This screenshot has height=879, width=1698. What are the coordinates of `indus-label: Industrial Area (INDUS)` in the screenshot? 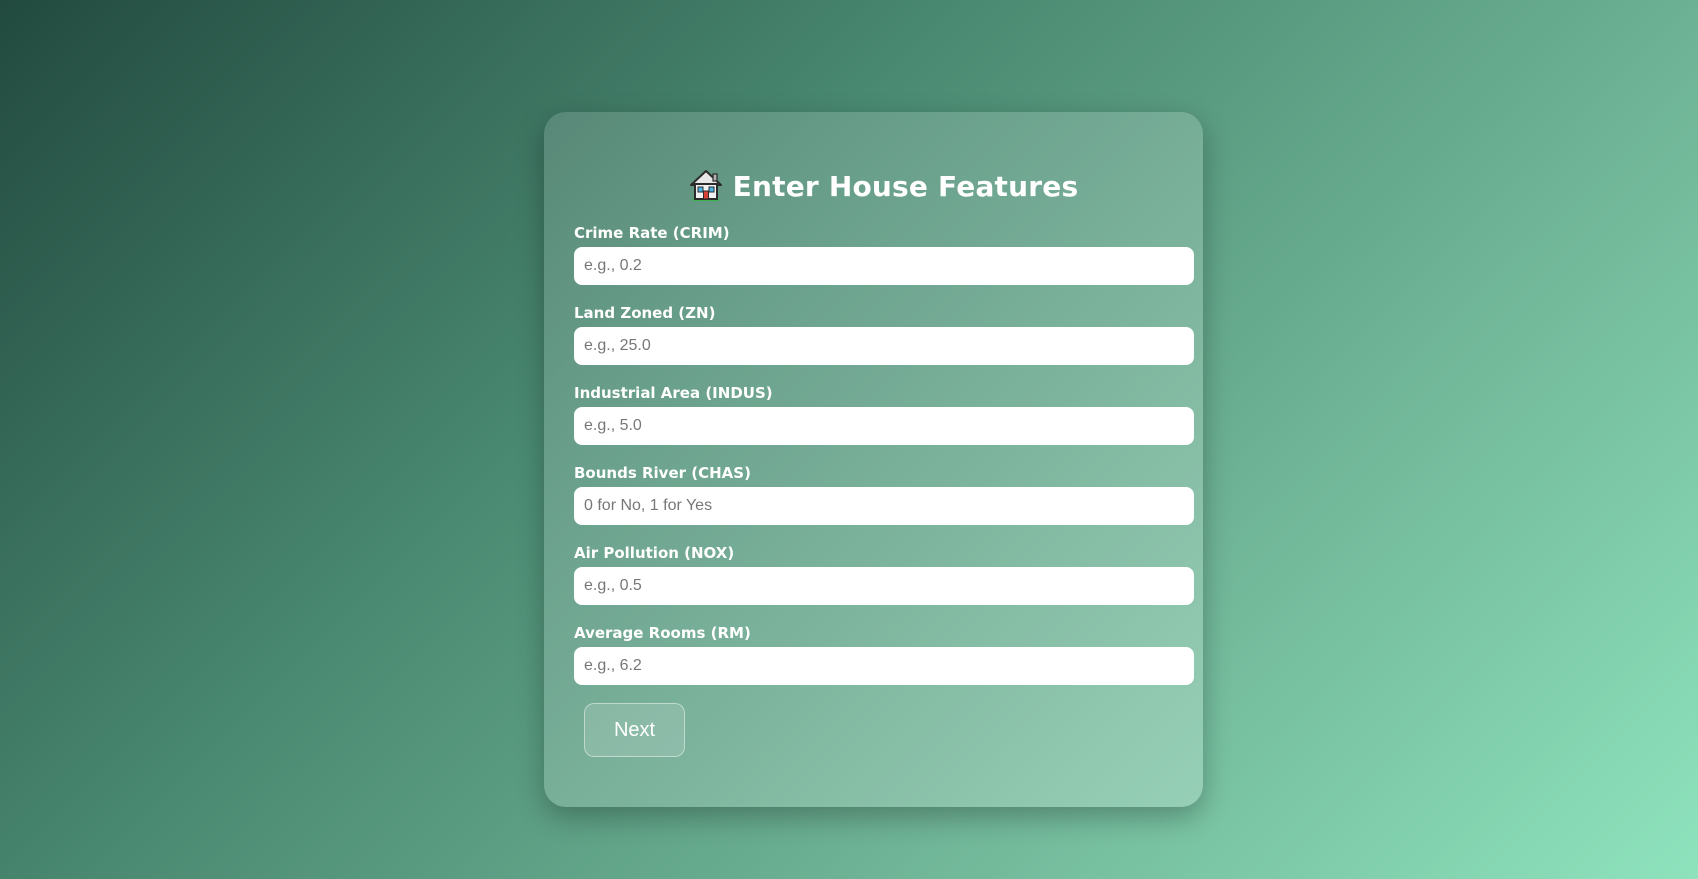 It's located at (673, 393).